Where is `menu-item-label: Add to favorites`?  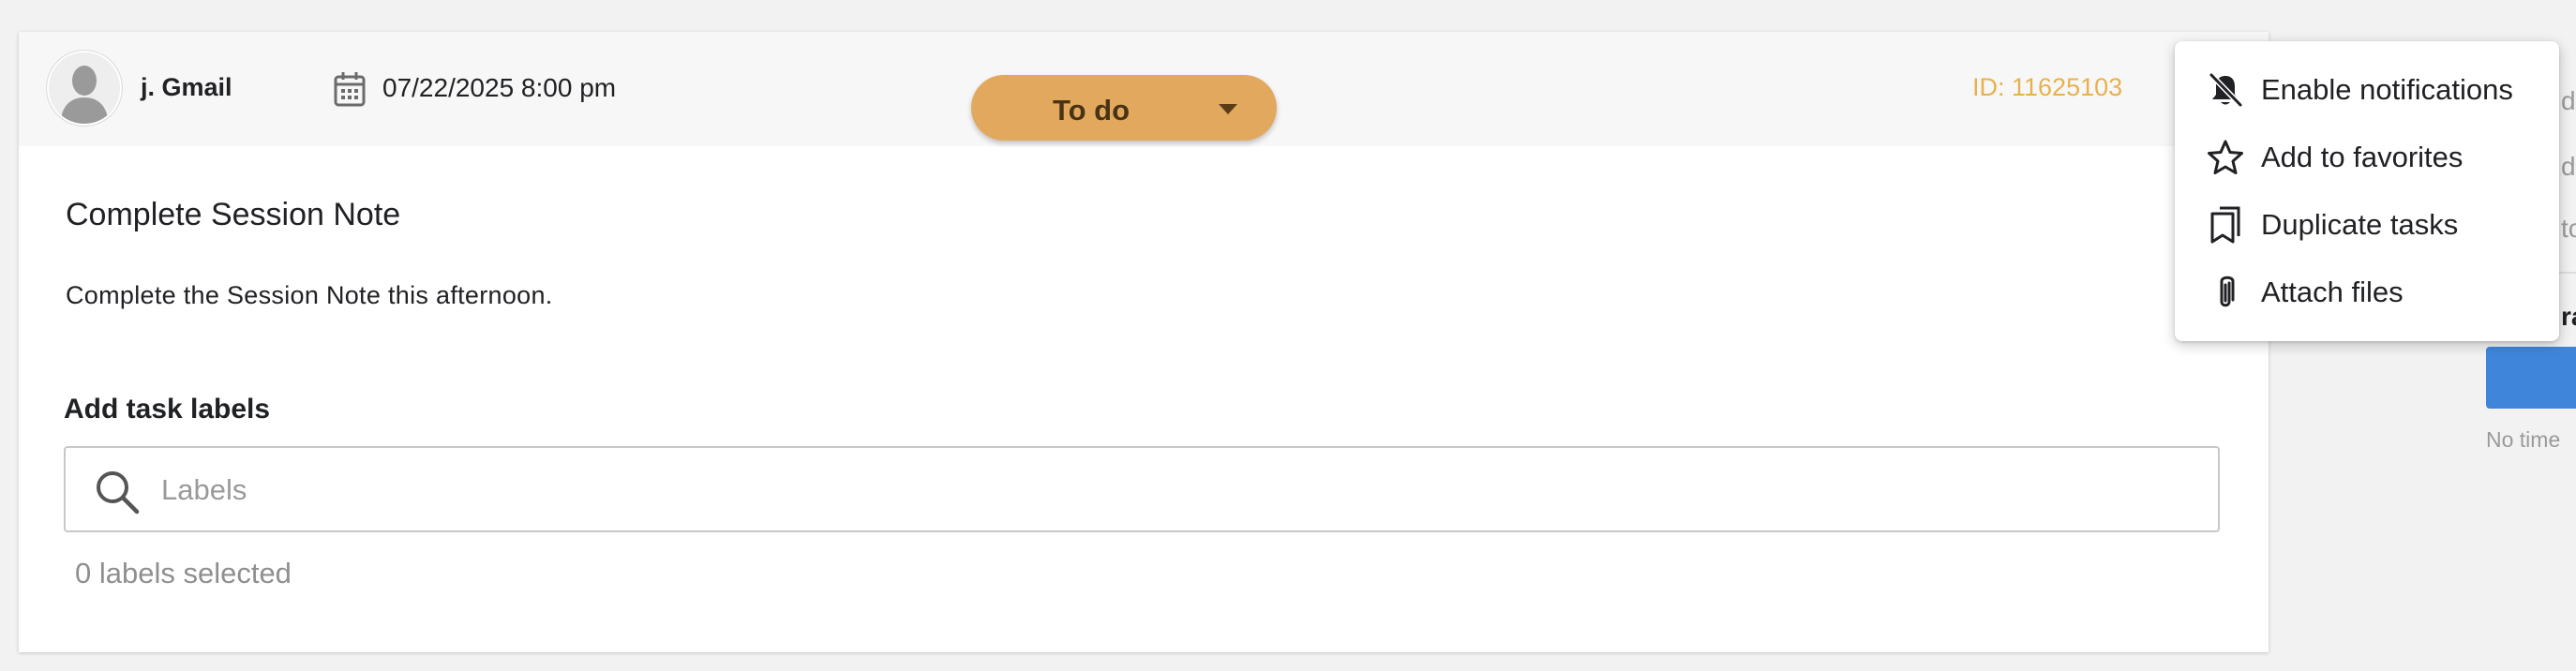 menu-item-label: Add to favorites is located at coordinates (2363, 157).